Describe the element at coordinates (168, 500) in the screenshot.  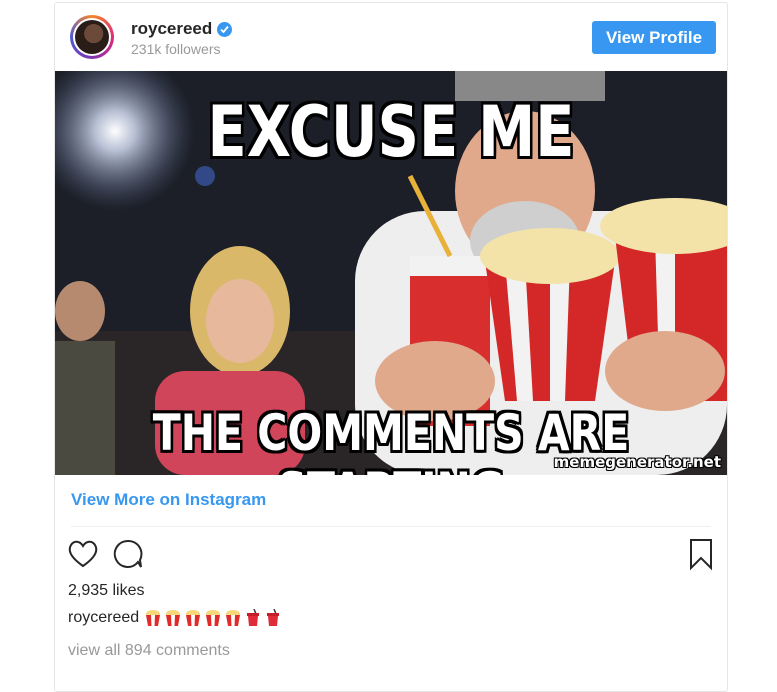
I see `view-more-link: View More on Instagram` at that location.